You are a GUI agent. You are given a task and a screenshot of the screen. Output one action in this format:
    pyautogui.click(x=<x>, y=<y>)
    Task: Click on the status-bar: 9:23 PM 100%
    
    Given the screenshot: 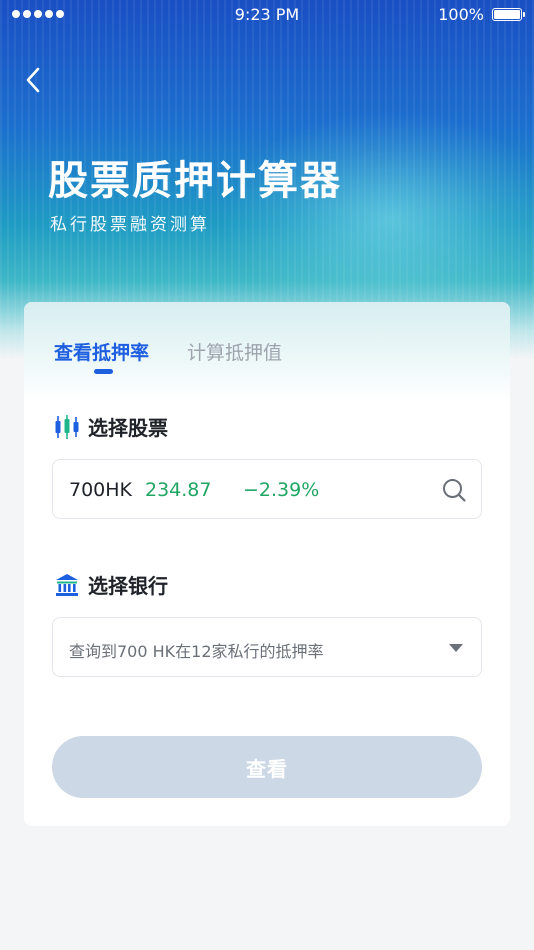 What is the action you would take?
    pyautogui.click(x=267, y=15)
    